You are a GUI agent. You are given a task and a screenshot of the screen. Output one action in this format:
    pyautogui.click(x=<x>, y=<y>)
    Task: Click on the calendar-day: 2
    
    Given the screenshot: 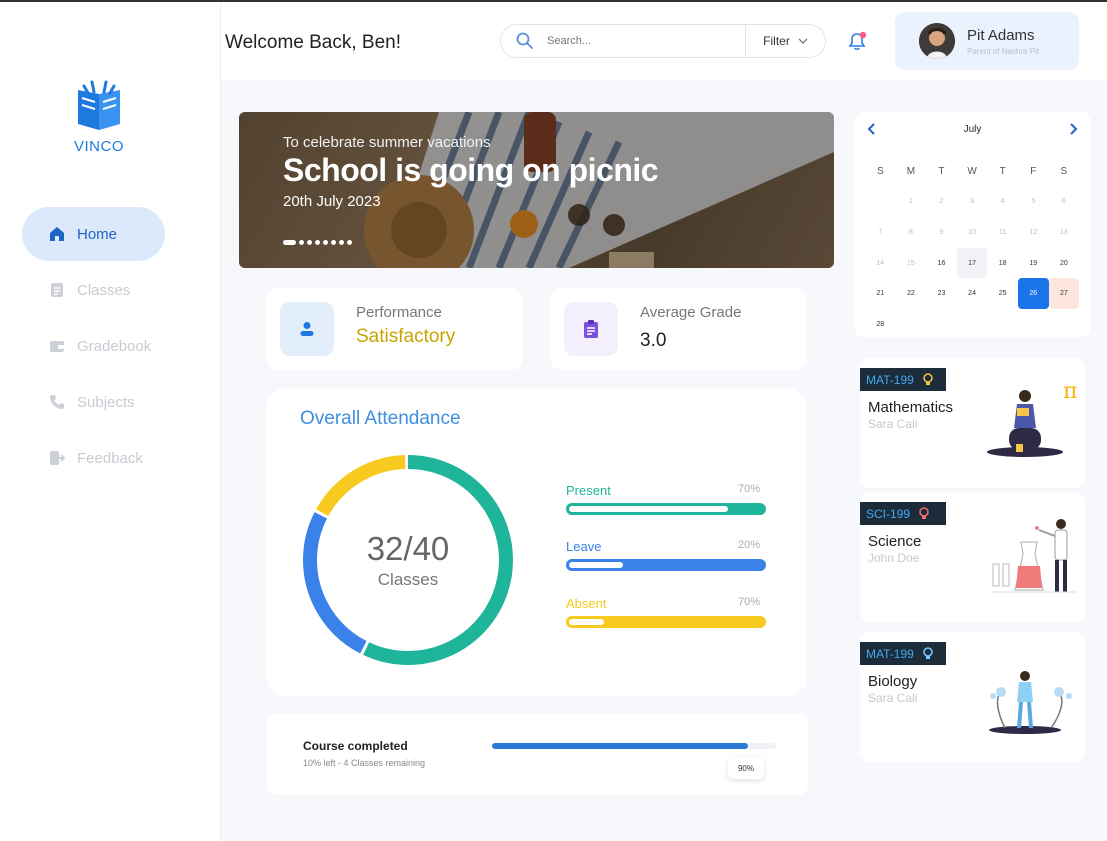 What is the action you would take?
    pyautogui.click(x=941, y=202)
    